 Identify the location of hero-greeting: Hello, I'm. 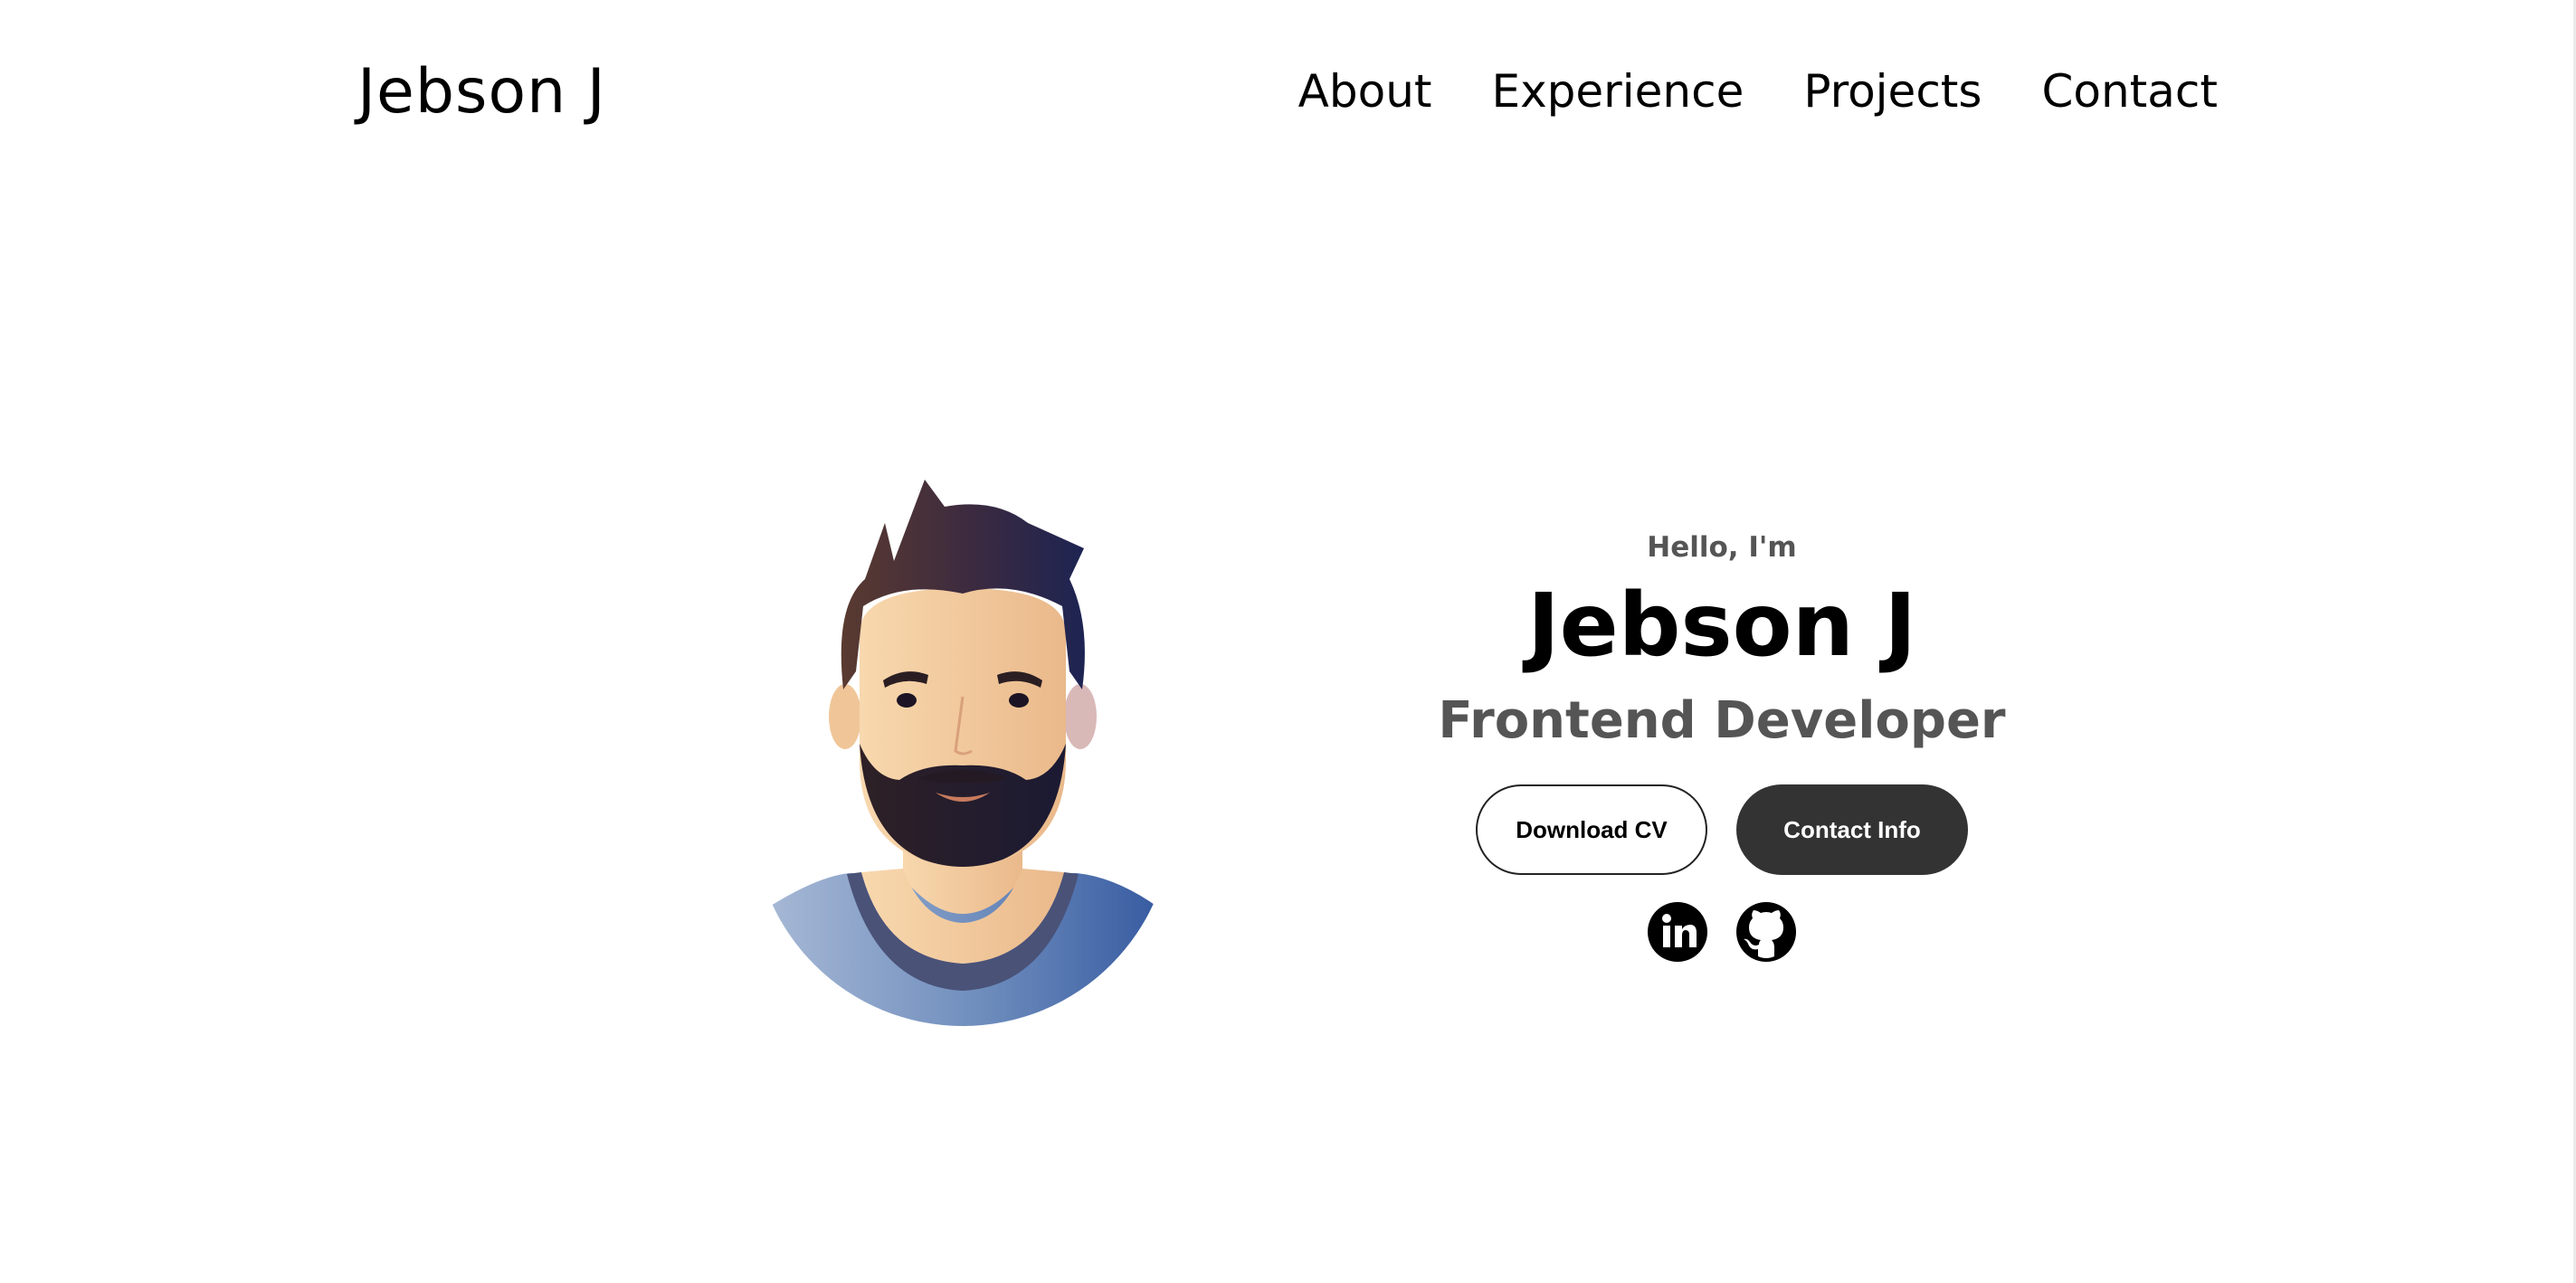
(1722, 547).